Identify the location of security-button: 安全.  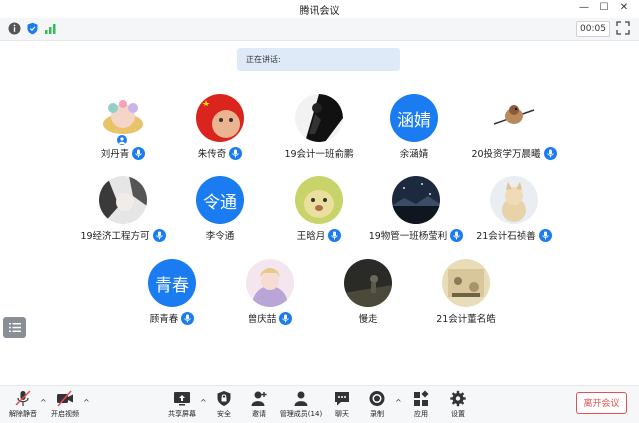
(224, 405).